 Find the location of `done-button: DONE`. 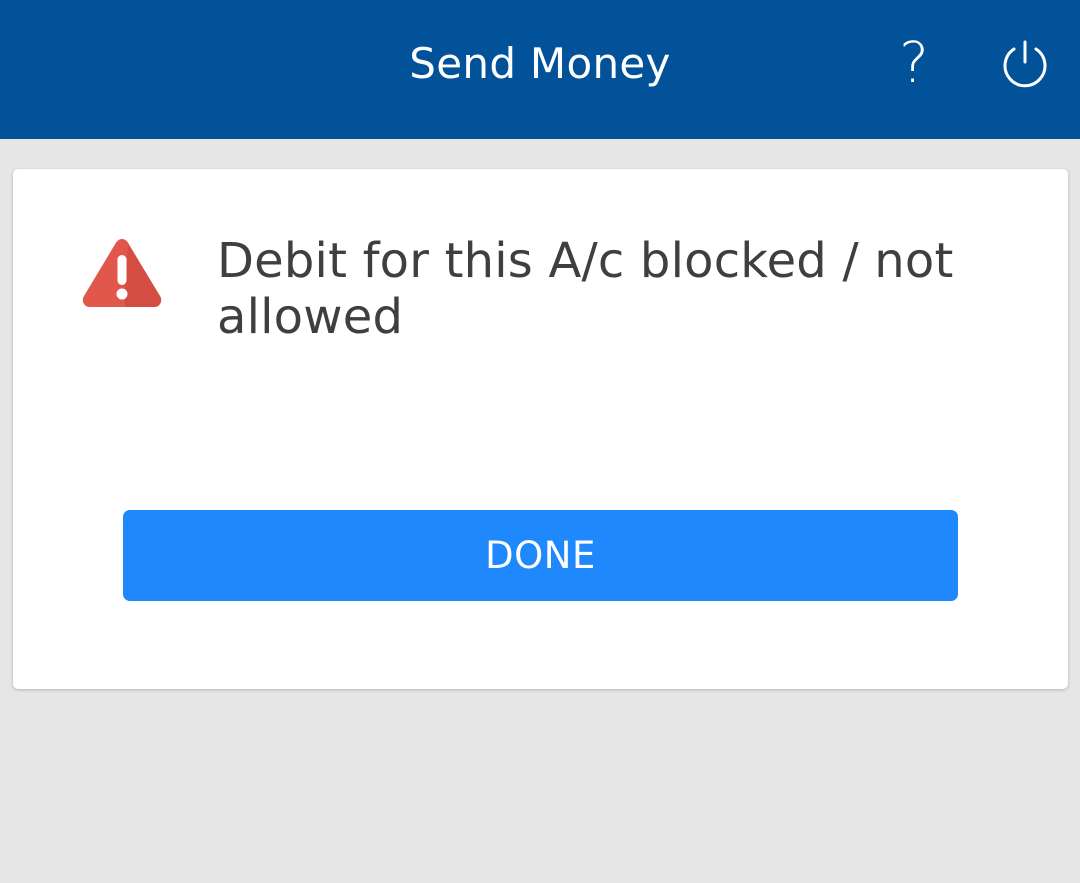

done-button: DONE is located at coordinates (540, 555).